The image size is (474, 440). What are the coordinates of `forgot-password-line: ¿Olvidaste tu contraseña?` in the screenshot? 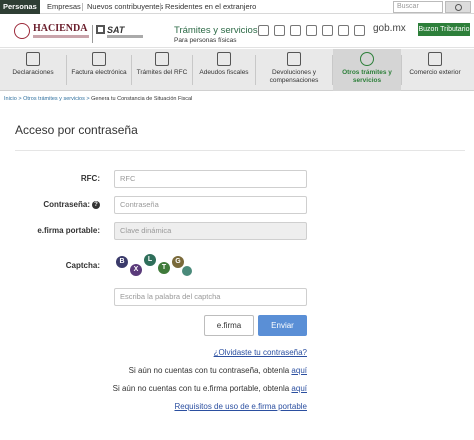 It's located at (260, 352).